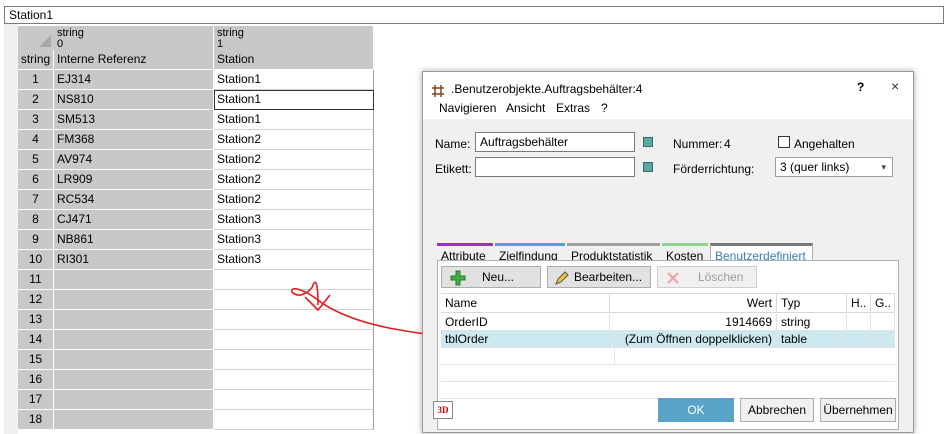 Image resolution: width=946 pixels, height=434 pixels. I want to click on foerderrichtung-select: 3 (quer links) ▾, so click(834, 167).